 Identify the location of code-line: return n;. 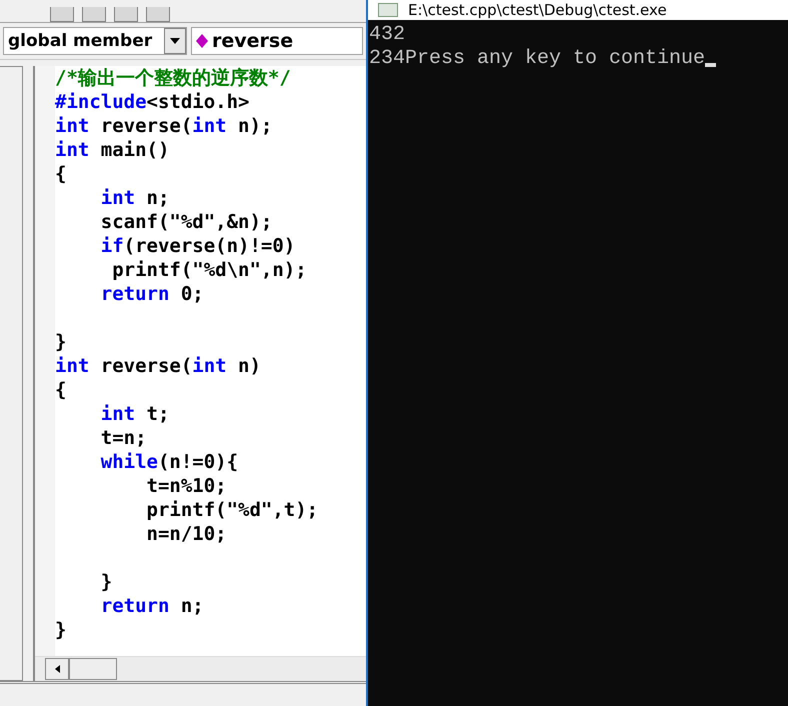
(152, 606).